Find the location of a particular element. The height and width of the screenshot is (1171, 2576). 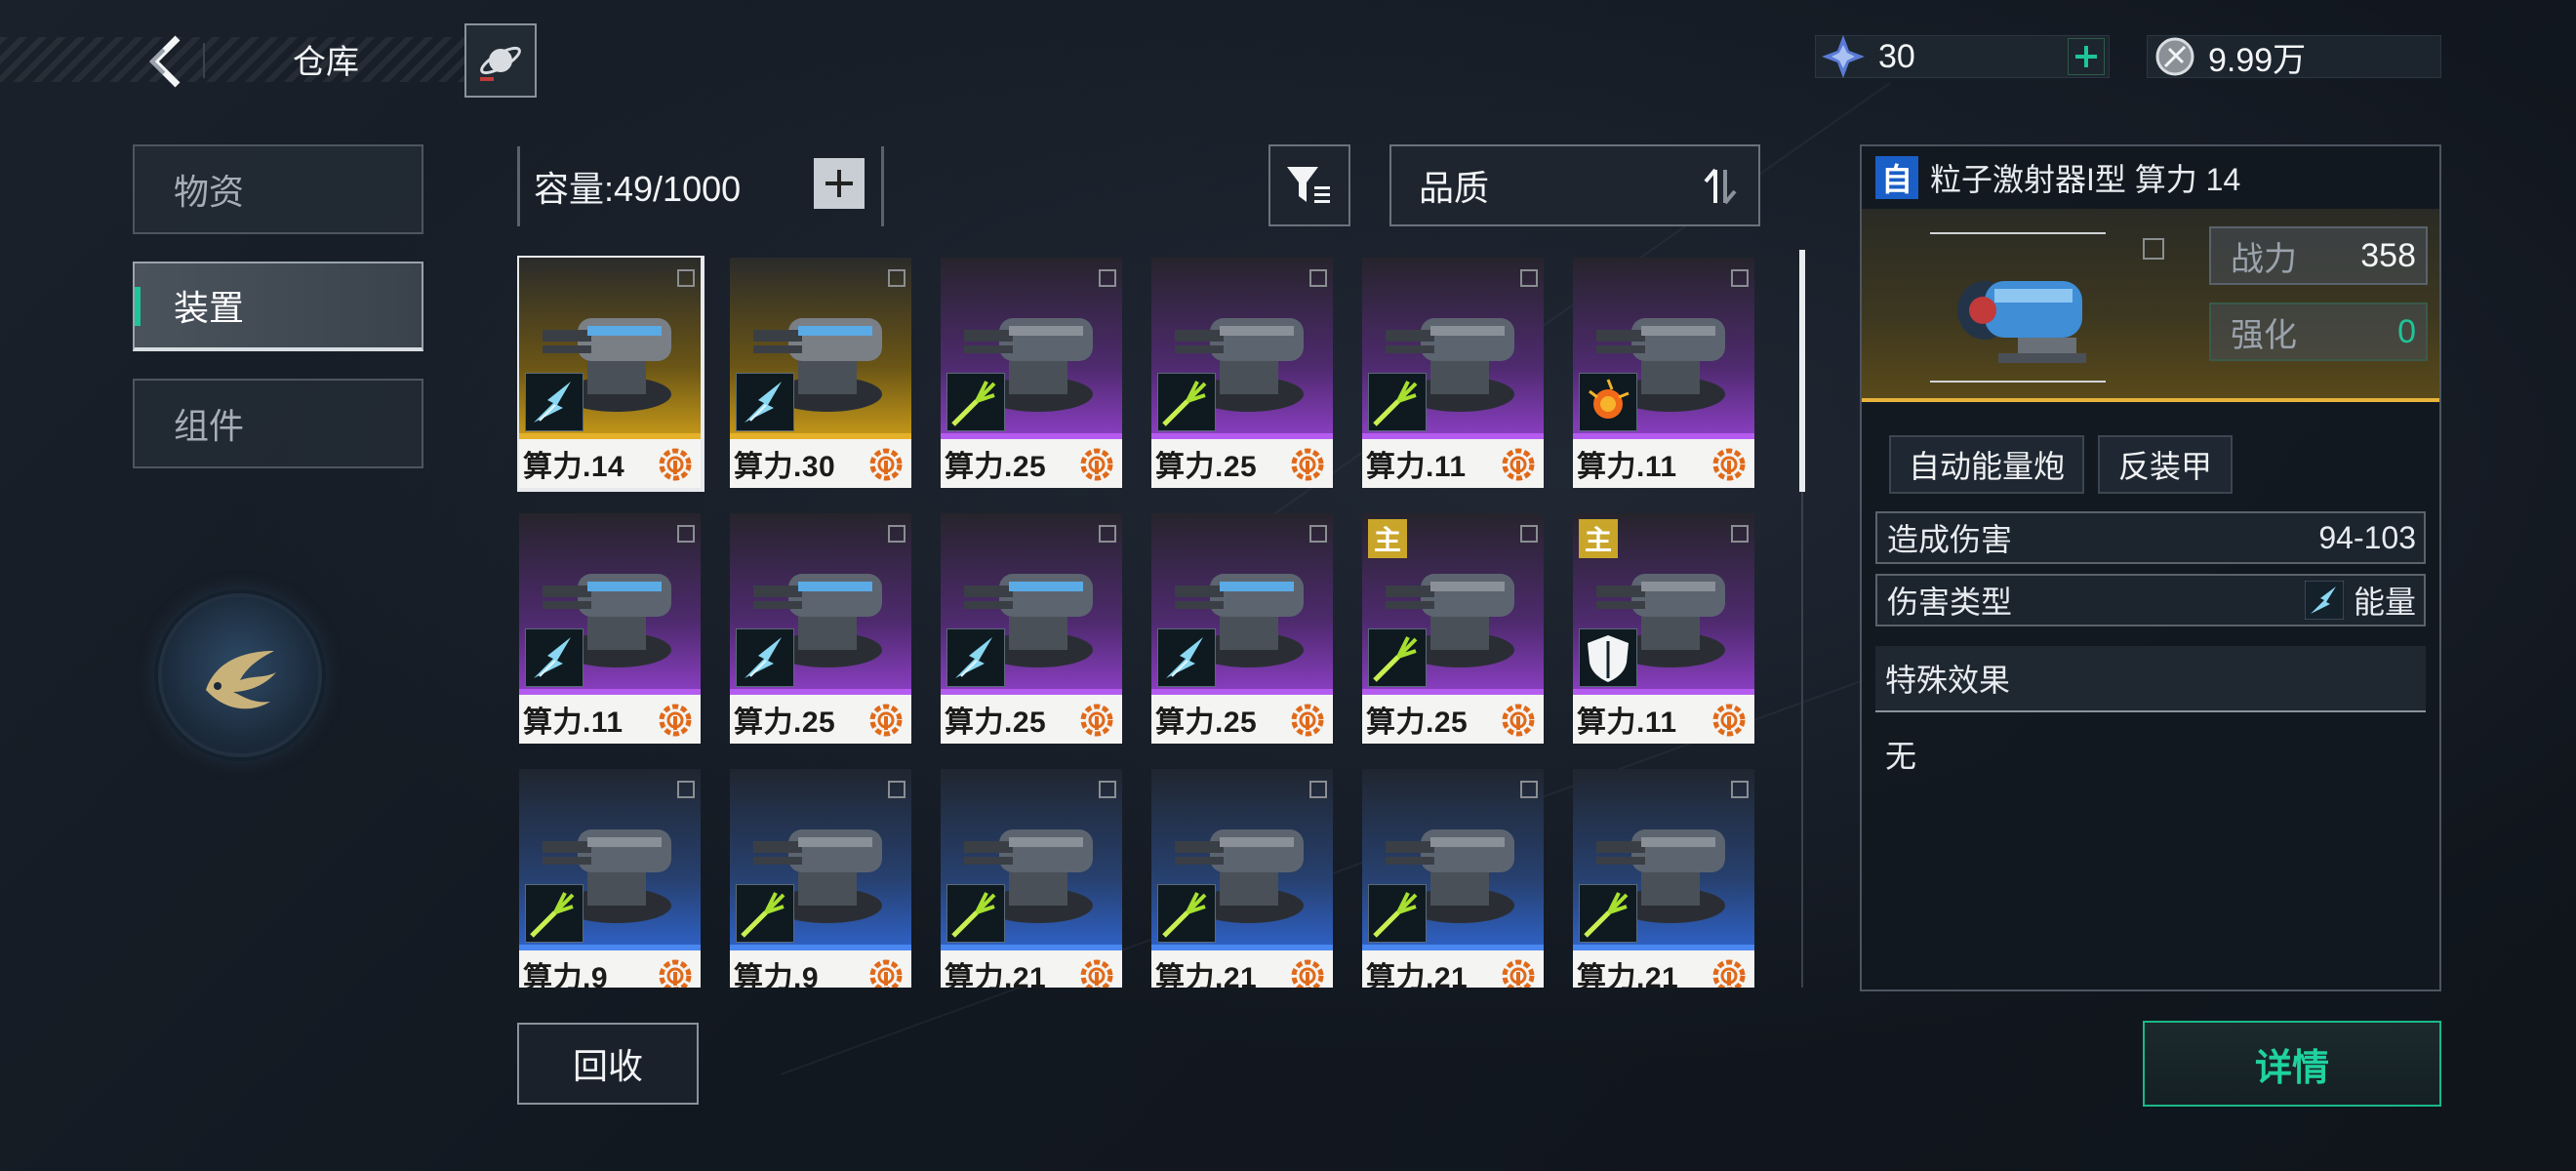

page-title: 仓库 is located at coordinates (326, 62).